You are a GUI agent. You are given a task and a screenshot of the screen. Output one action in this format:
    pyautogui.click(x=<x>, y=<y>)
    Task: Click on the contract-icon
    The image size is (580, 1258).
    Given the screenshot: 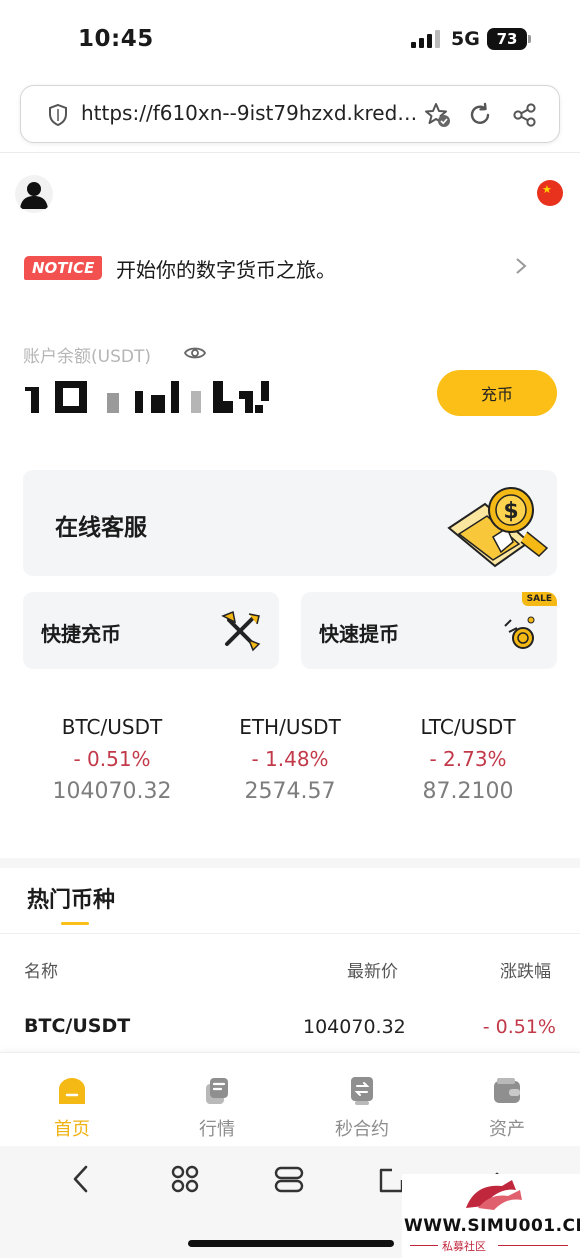 What is the action you would take?
    pyautogui.click(x=362, y=1091)
    